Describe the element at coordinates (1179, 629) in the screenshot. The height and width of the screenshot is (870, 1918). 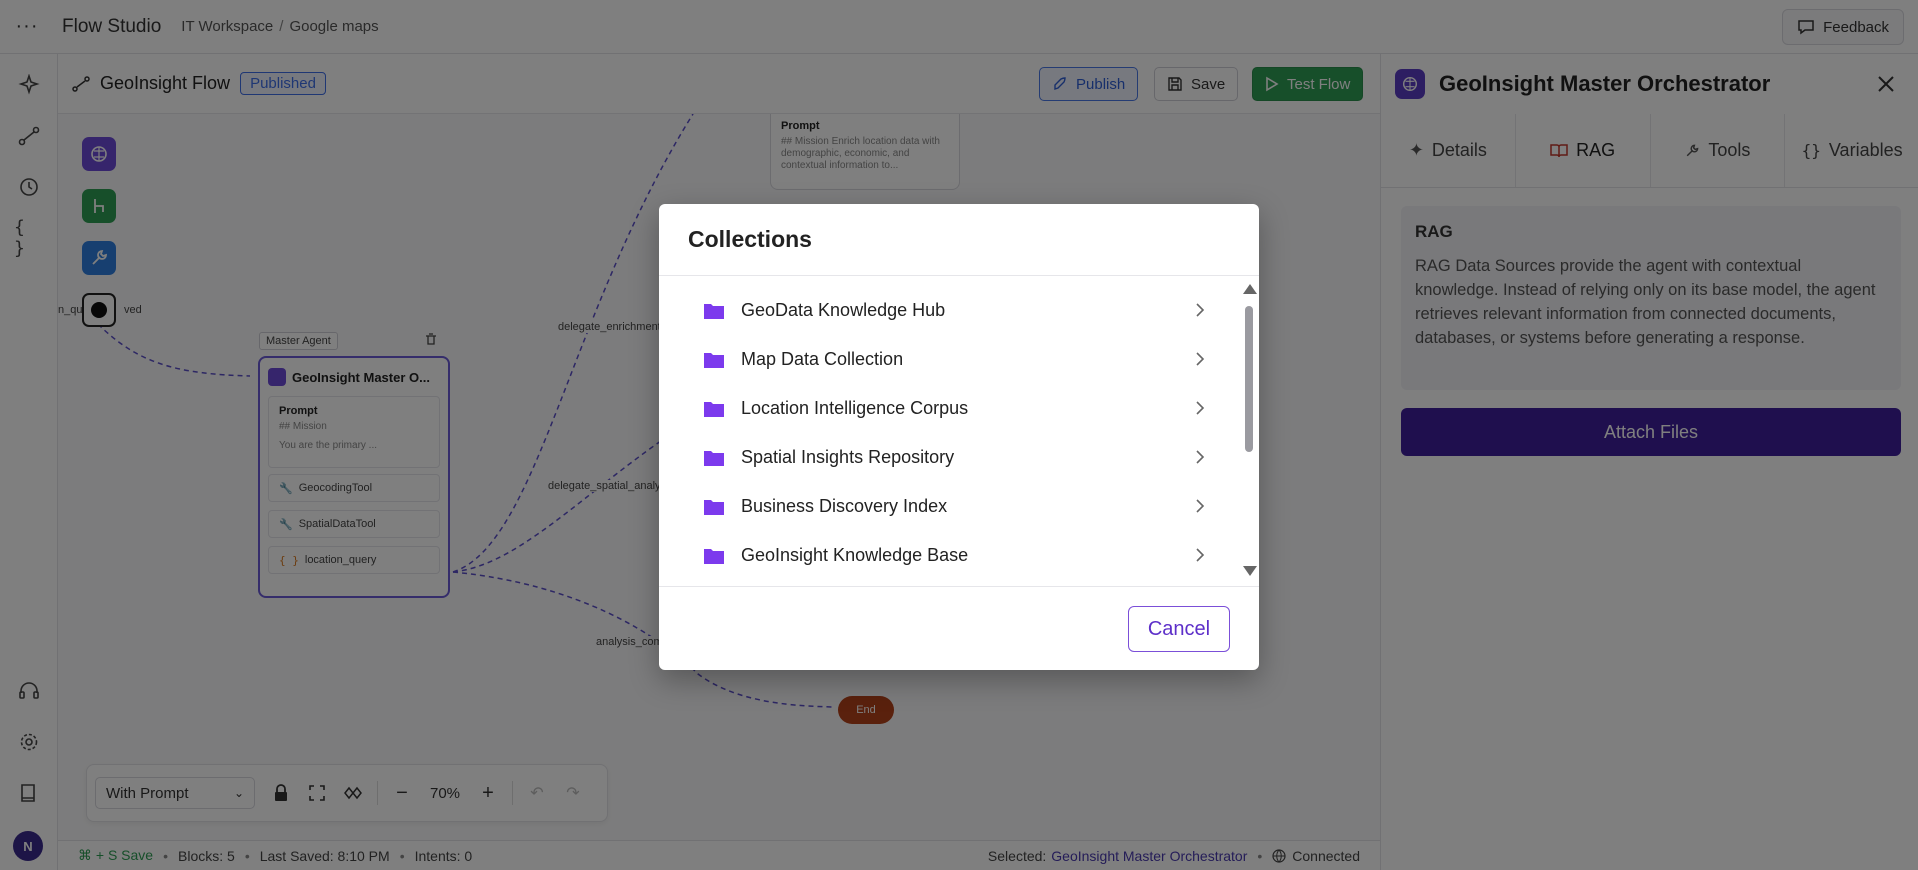
I see `cancel-button: Cancel` at that location.